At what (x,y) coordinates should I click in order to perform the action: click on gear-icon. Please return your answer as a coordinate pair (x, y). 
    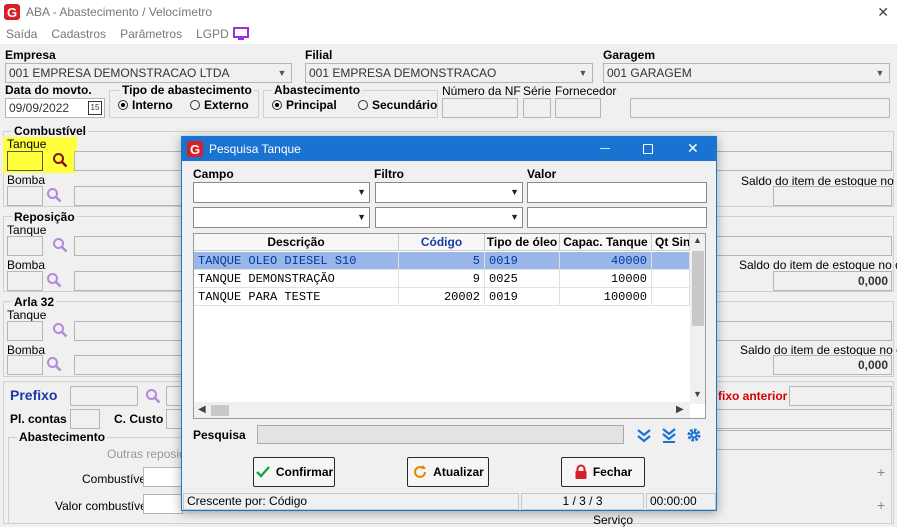
    Looking at the image, I should click on (694, 435).